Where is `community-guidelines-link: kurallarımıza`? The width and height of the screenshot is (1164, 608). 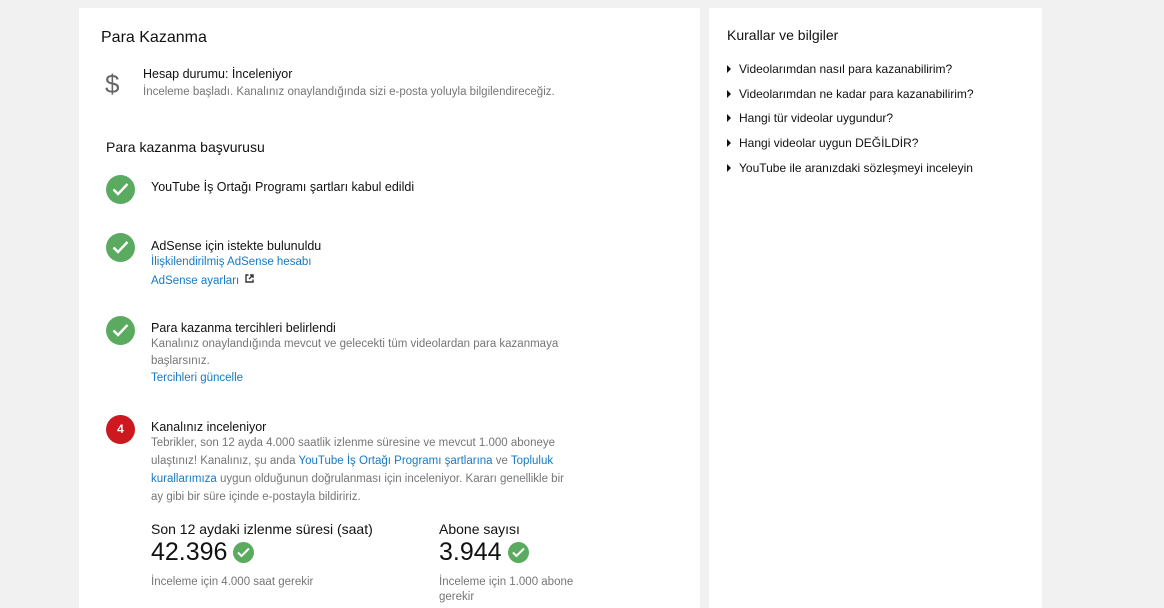
community-guidelines-link: kurallarımıza is located at coordinates (184, 479).